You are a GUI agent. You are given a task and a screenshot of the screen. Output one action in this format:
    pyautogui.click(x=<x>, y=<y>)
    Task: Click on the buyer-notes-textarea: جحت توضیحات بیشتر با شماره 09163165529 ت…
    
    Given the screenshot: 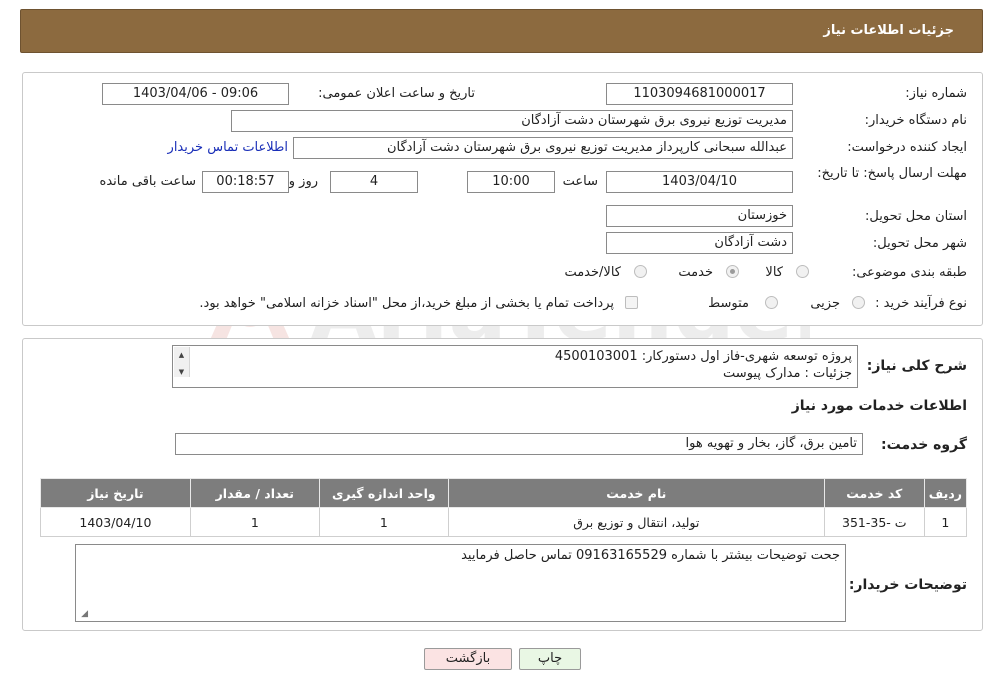 What is the action you would take?
    pyautogui.click(x=460, y=583)
    